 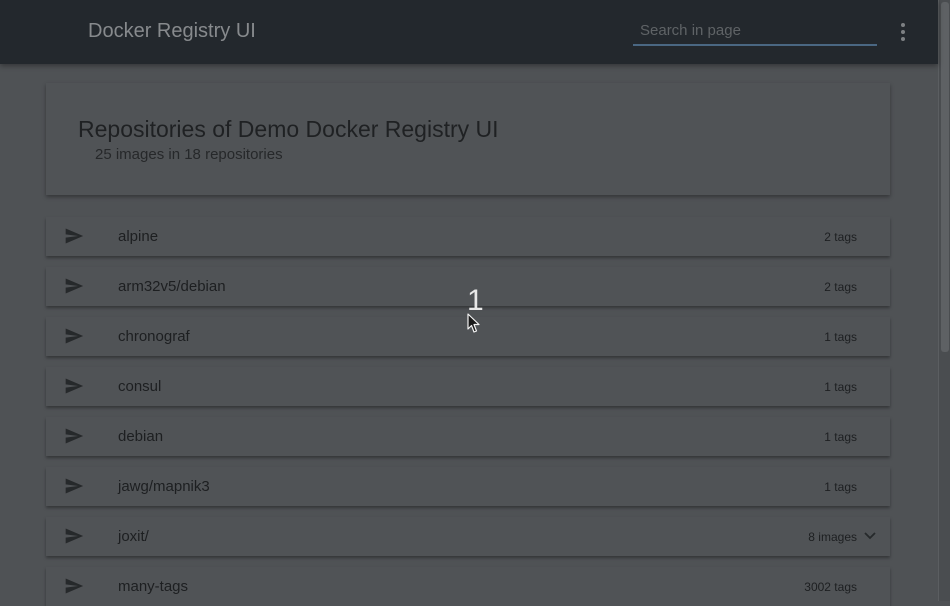 What do you see at coordinates (172, 31) in the screenshot?
I see `app-title: Docker Registry UI` at bounding box center [172, 31].